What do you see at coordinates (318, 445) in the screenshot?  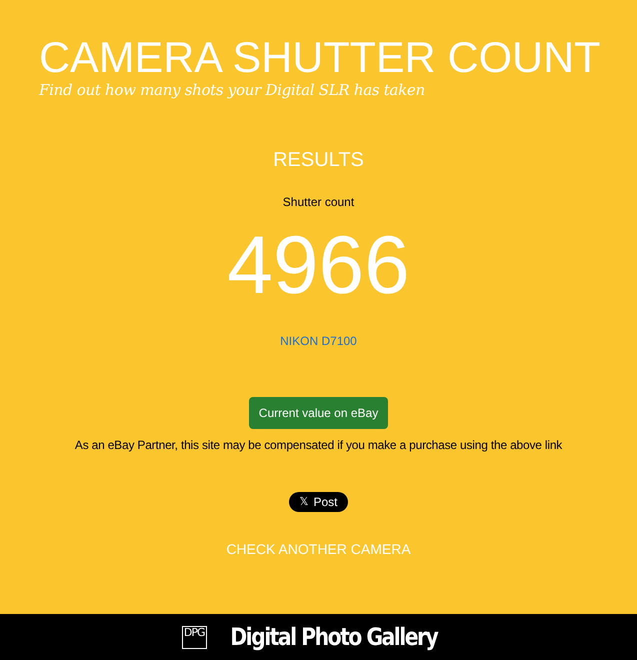 I see `affiliate-disclaimer: As an eBay Partner, this site may be compensated if you make a purchase using the above link` at bounding box center [318, 445].